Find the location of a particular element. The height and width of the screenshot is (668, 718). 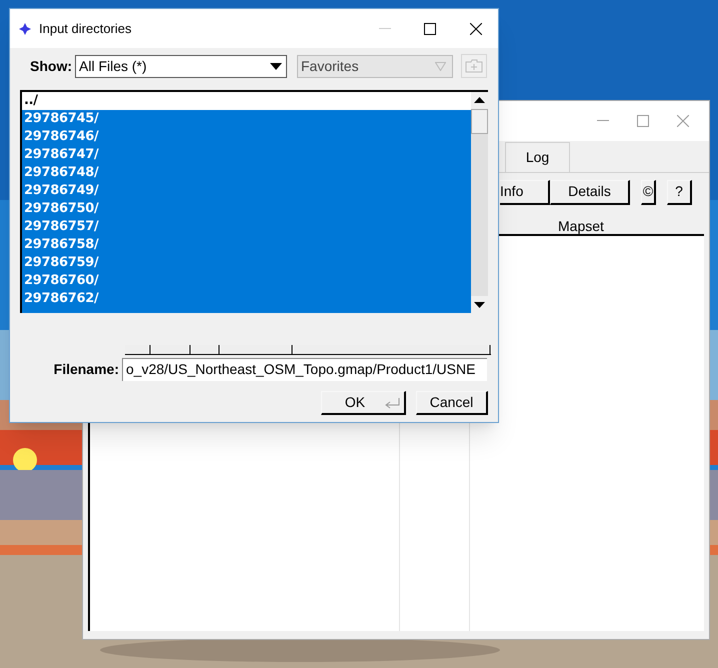

ok-button: OK is located at coordinates (363, 403).